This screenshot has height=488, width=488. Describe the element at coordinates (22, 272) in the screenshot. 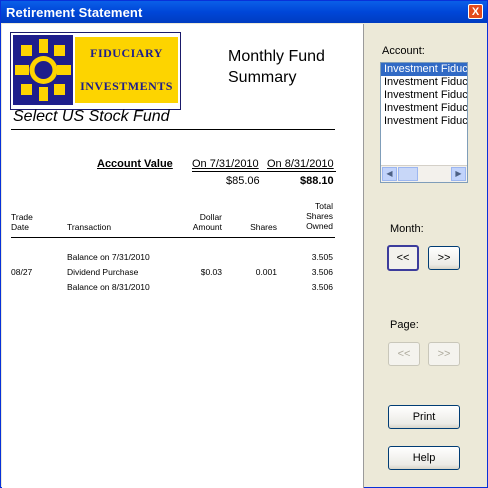

I see `row-date: 08/27` at that location.